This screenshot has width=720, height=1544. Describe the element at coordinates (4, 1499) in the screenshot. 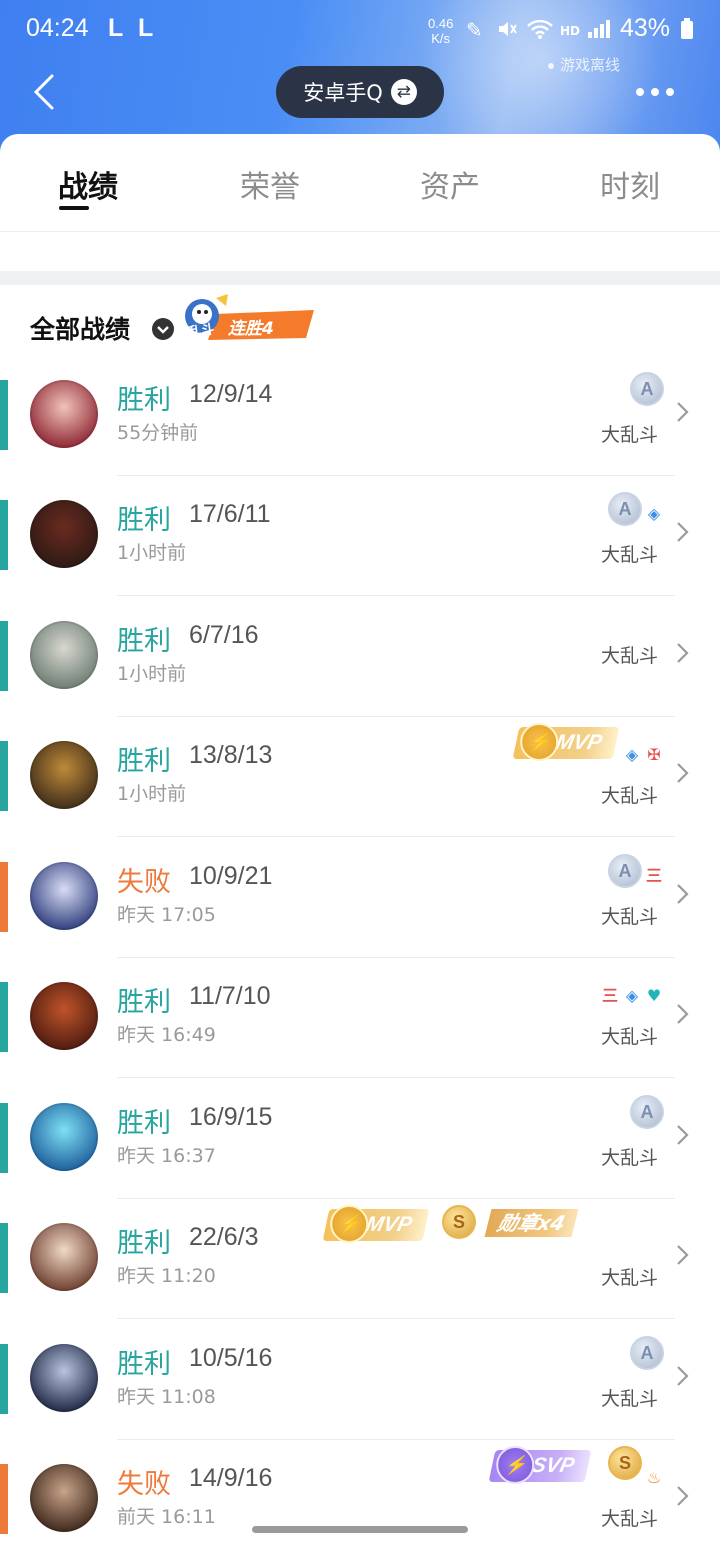

I see `loss-indicator-bar` at that location.